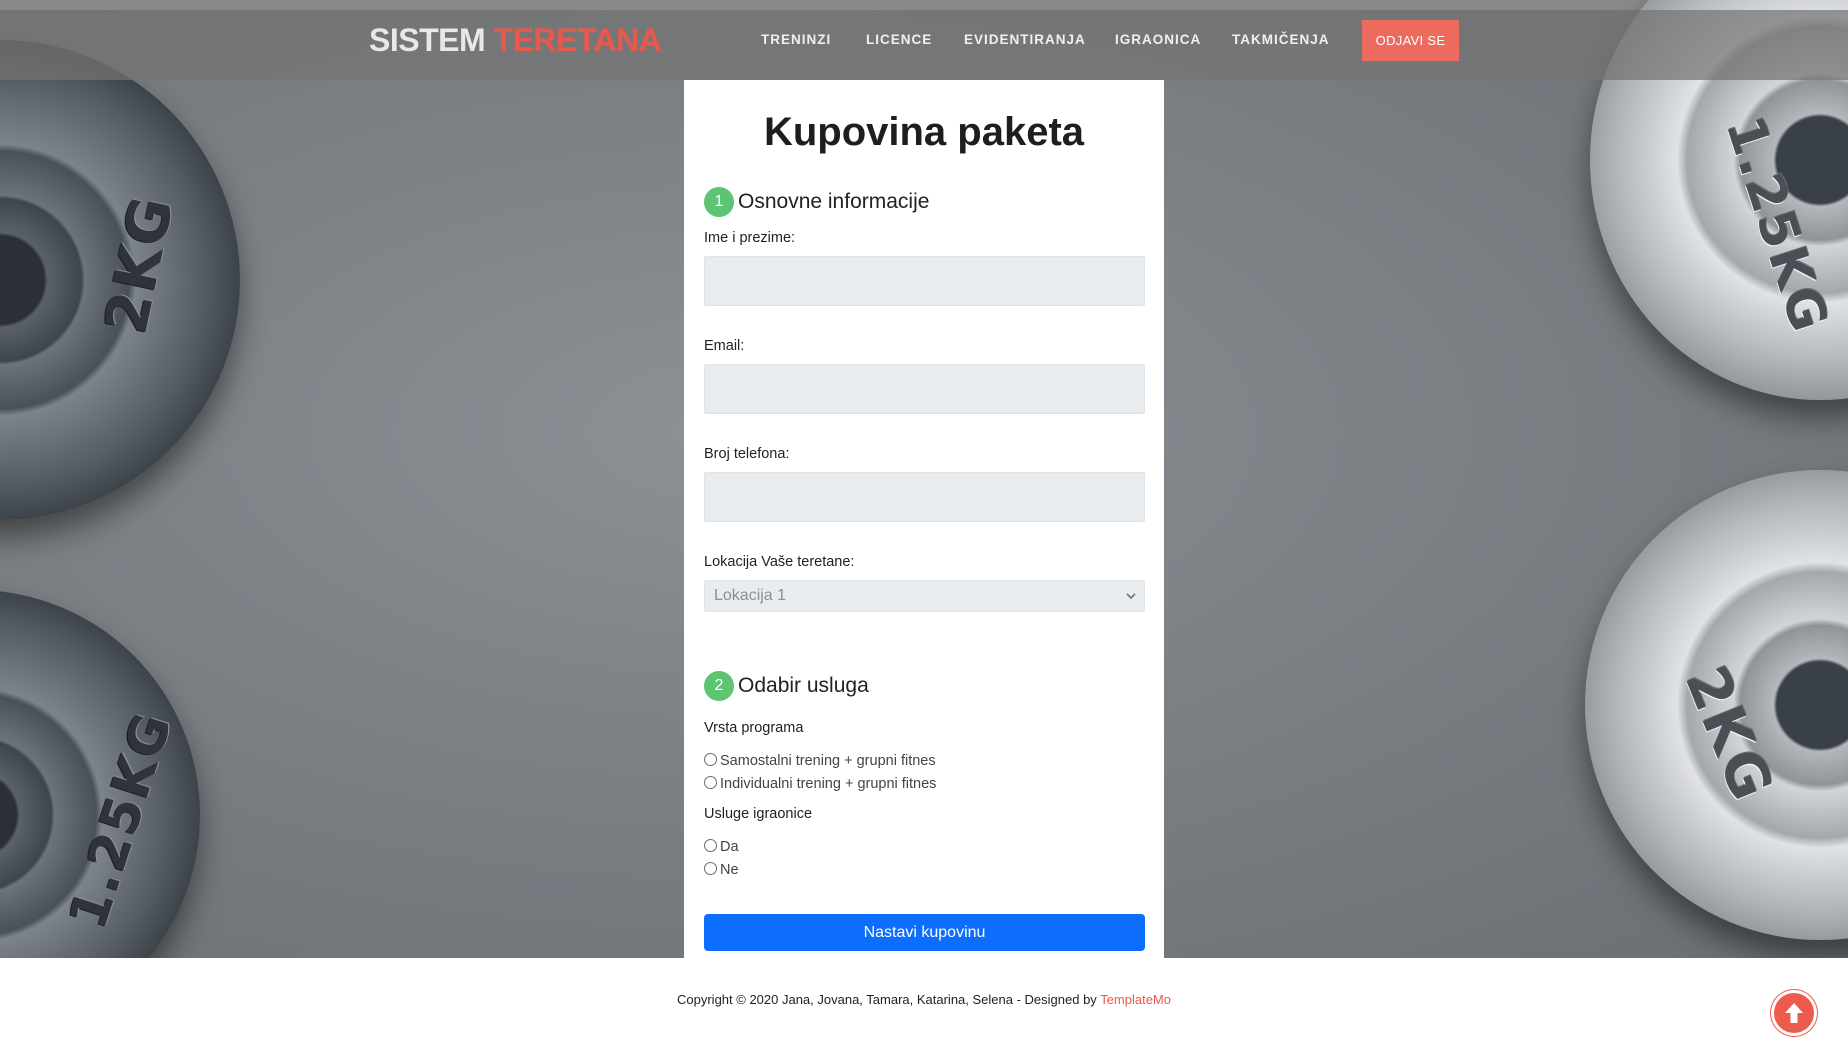 This screenshot has height=1060, width=1848. I want to click on logo-part1: SISTEM, so click(427, 40).